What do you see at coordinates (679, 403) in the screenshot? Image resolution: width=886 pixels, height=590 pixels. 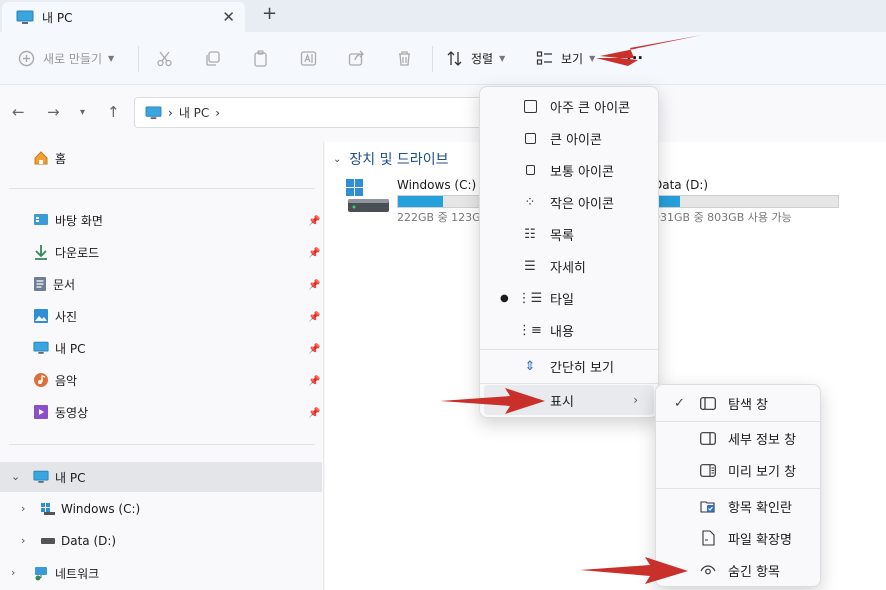 I see `checkmark-icon: ✓` at bounding box center [679, 403].